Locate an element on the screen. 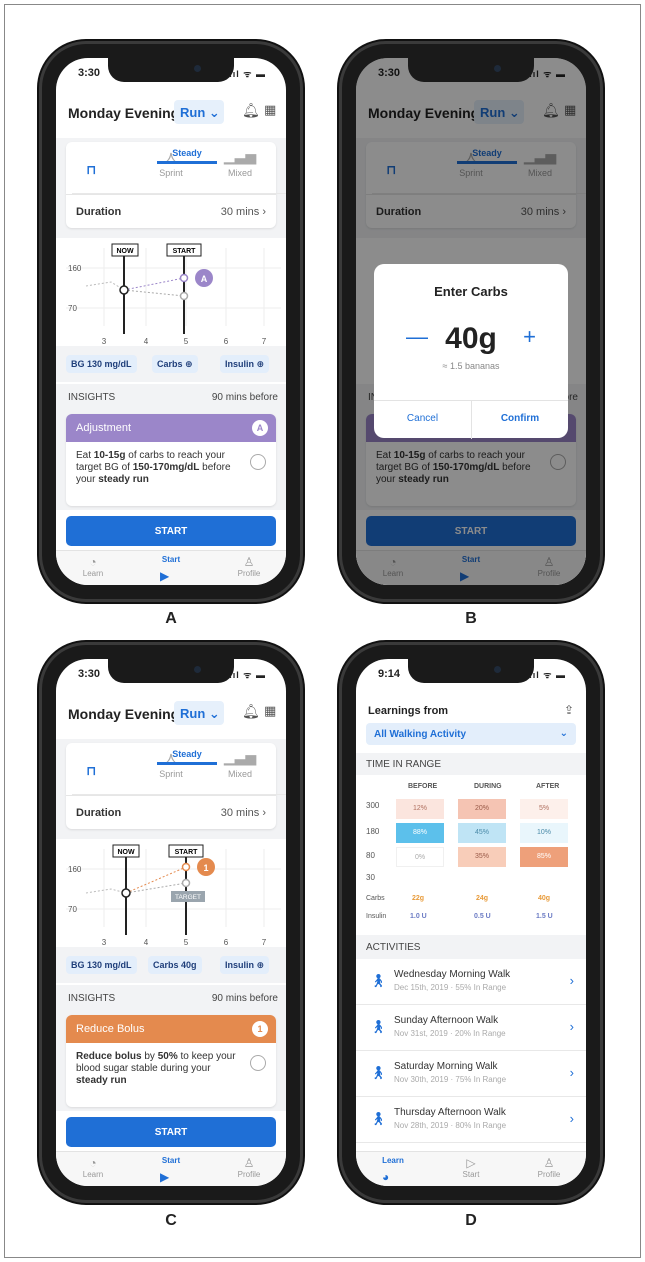 The height and width of the screenshot is (1262, 645). activities-header: ACTIVITIES is located at coordinates (471, 947).